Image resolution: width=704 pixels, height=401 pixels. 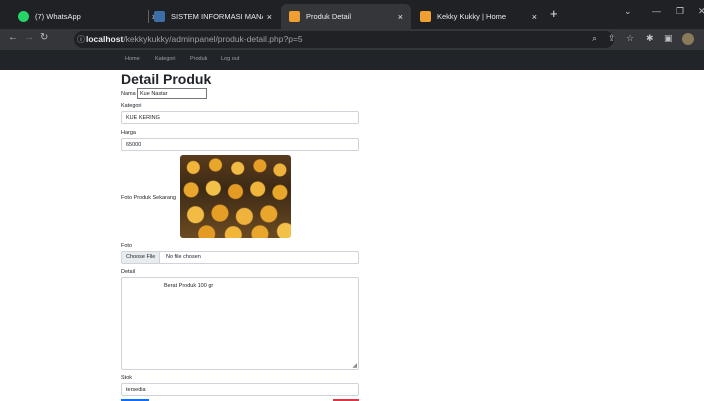 What do you see at coordinates (132, 59) in the screenshot?
I see `nav-link-home: Home` at bounding box center [132, 59].